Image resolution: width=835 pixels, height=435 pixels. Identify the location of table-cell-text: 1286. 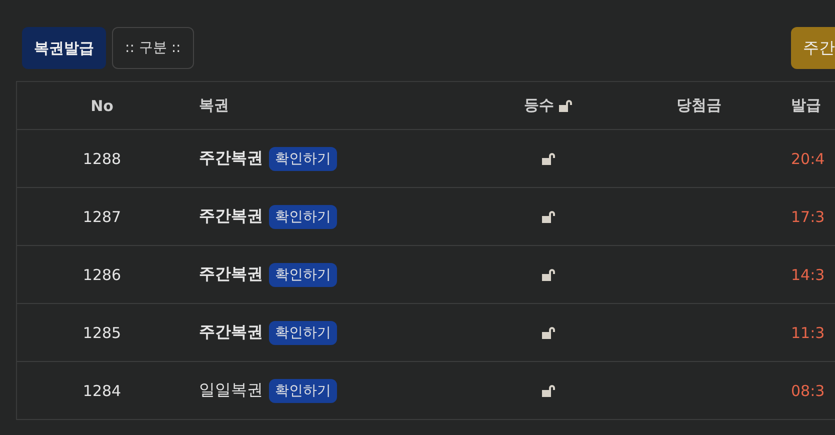
(102, 275).